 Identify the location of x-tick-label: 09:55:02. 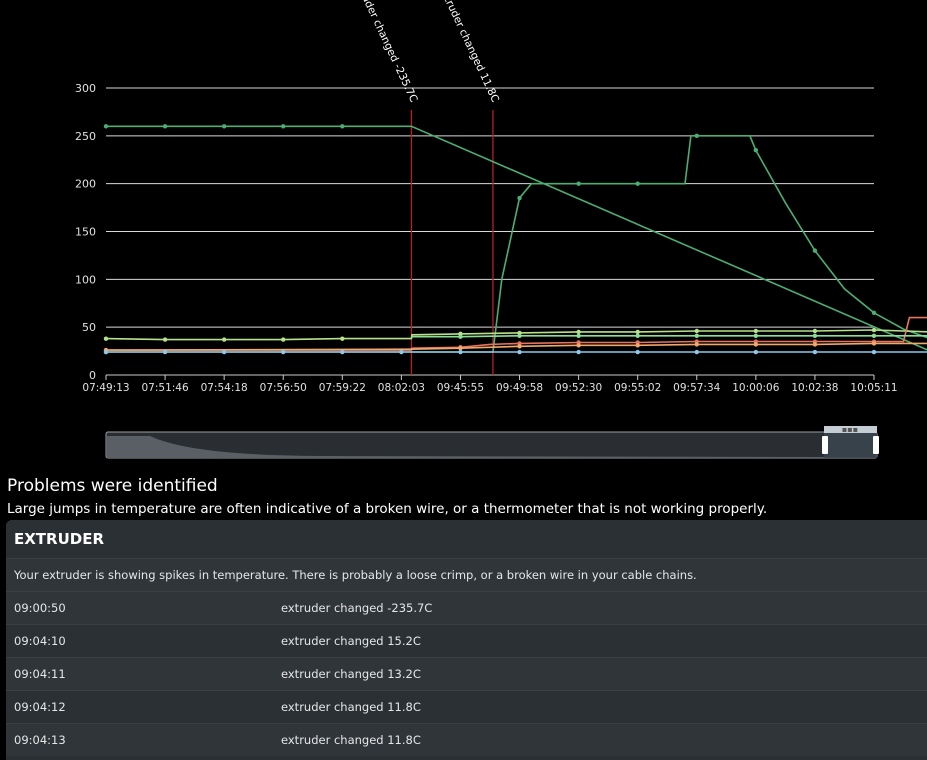
(637, 388).